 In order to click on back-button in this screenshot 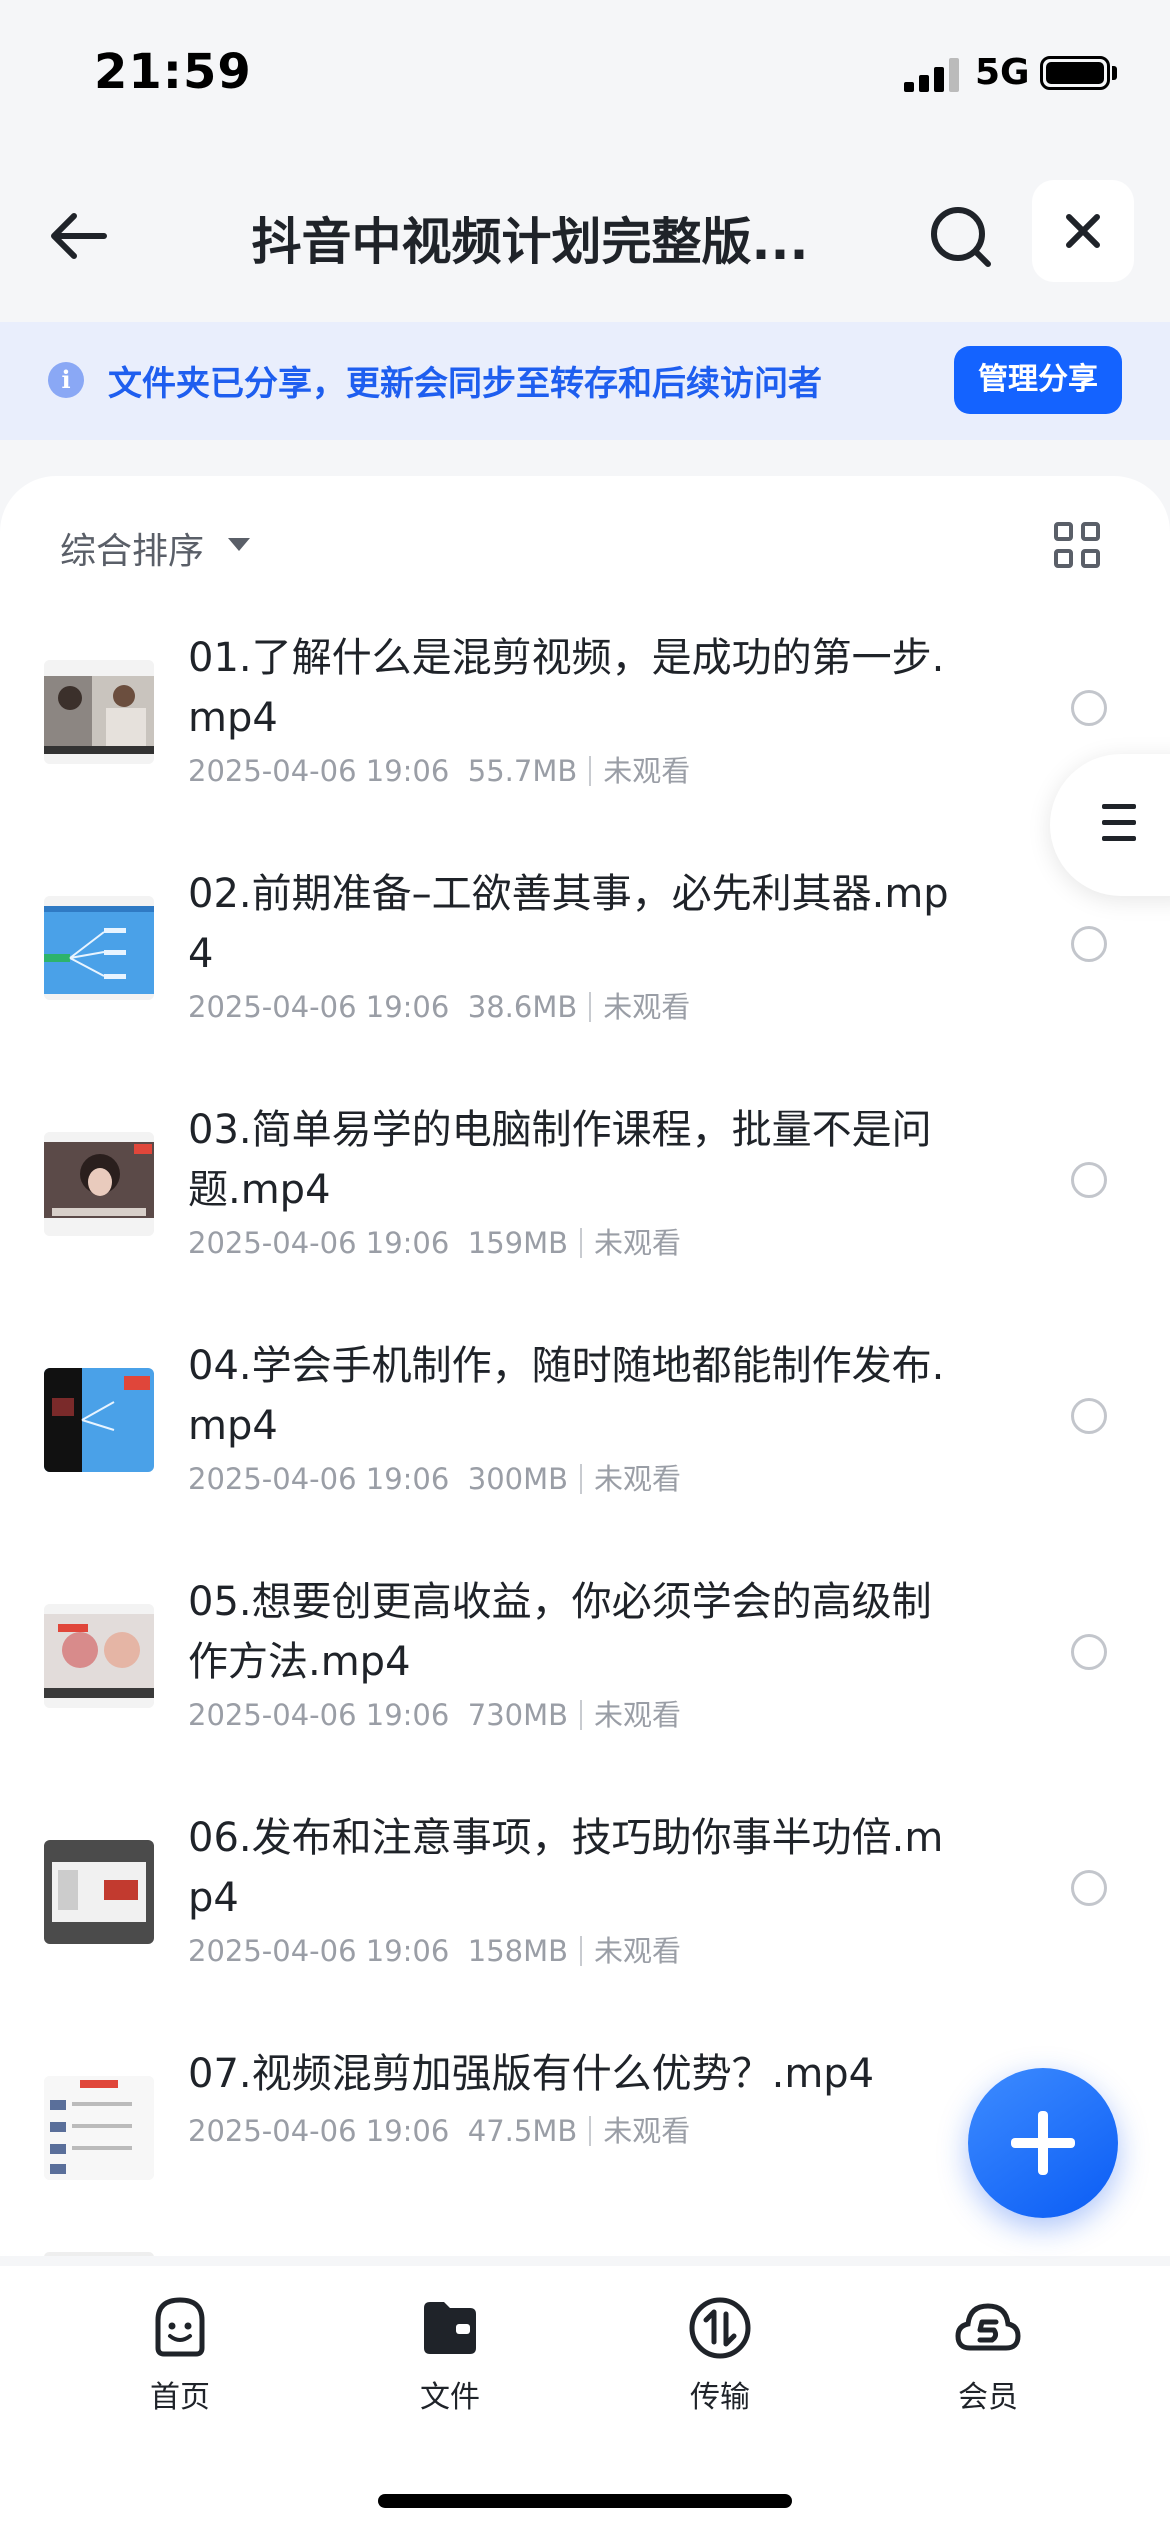, I will do `click(80, 236)`.